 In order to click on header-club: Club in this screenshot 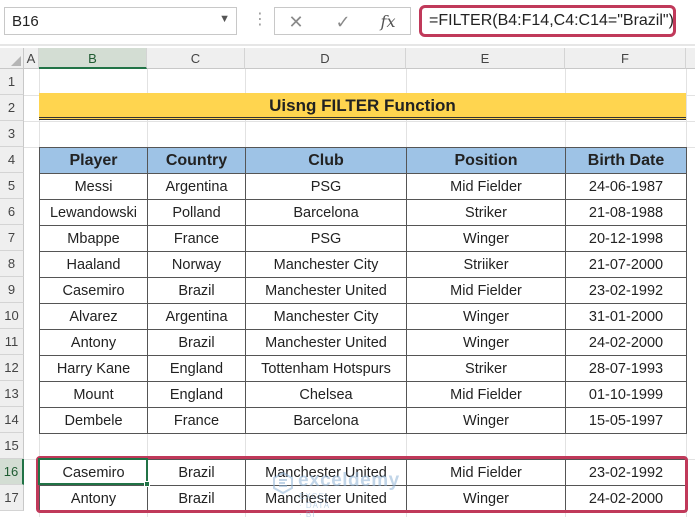, I will do `click(326, 160)`.